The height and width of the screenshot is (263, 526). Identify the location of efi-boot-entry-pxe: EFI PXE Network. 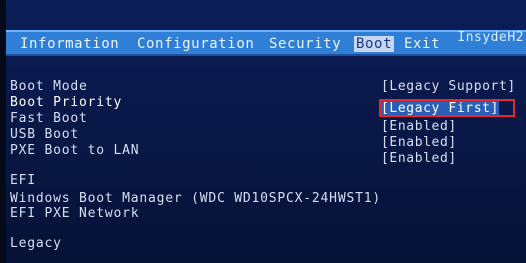
(74, 213).